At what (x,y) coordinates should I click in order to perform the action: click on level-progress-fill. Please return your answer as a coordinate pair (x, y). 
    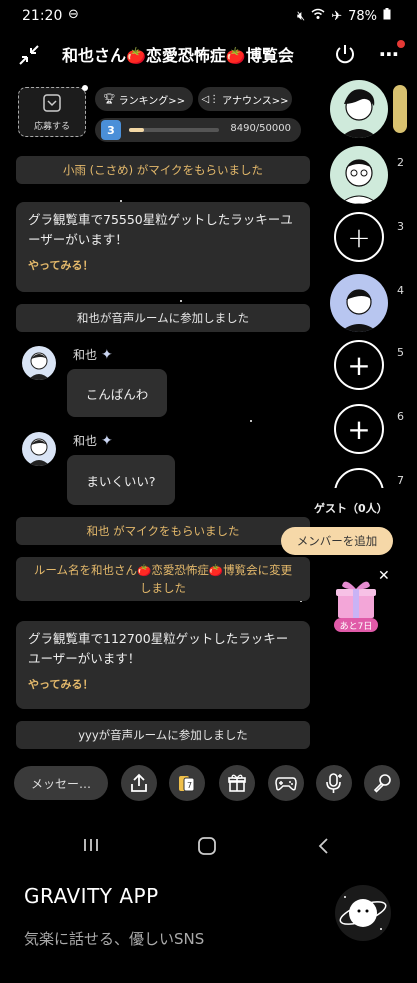
    Looking at the image, I should click on (137, 130).